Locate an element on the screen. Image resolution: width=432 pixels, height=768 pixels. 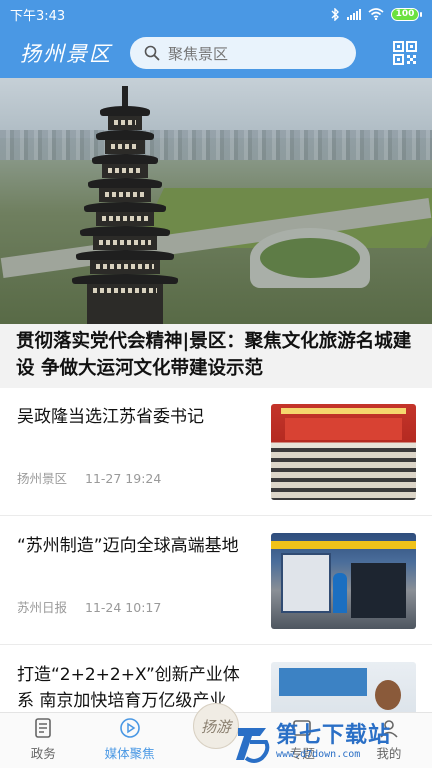
document-icon is located at coordinates (43, 728).